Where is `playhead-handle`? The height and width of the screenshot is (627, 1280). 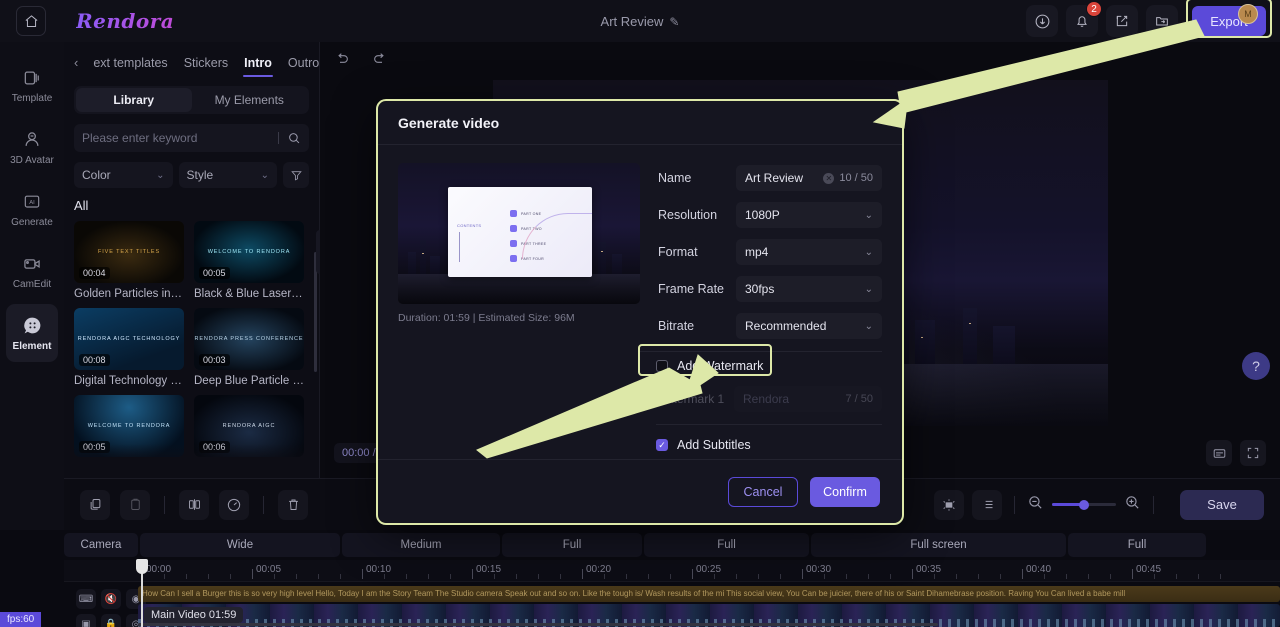
playhead-handle is located at coordinates (142, 566).